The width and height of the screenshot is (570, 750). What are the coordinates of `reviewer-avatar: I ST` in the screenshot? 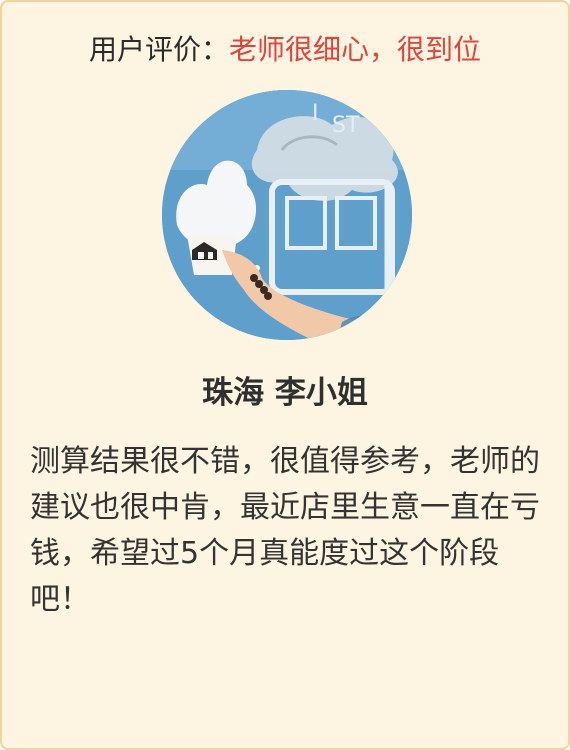 It's located at (287, 215).